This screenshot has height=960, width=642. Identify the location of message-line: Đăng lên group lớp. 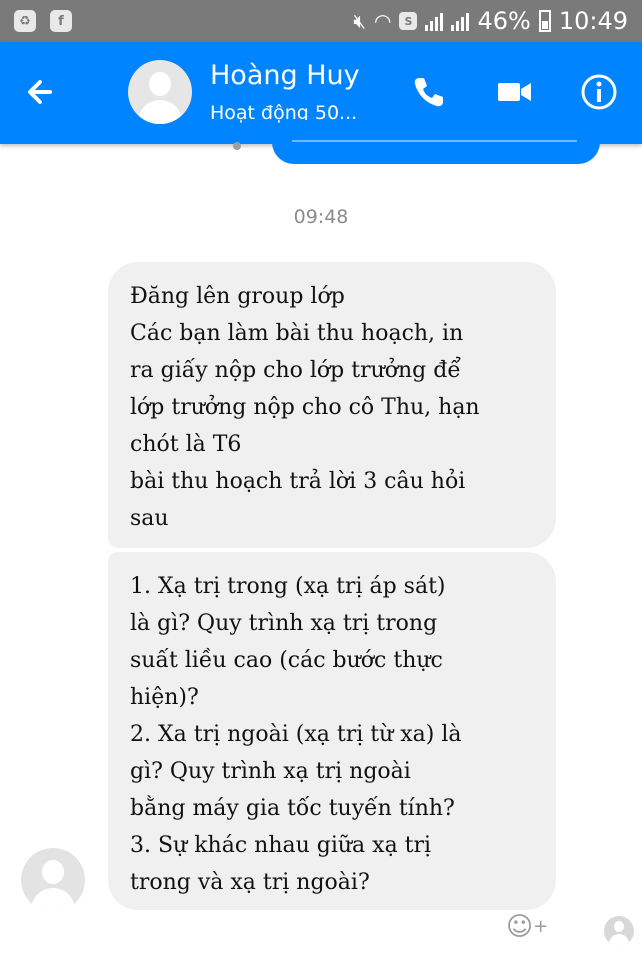
(237, 296).